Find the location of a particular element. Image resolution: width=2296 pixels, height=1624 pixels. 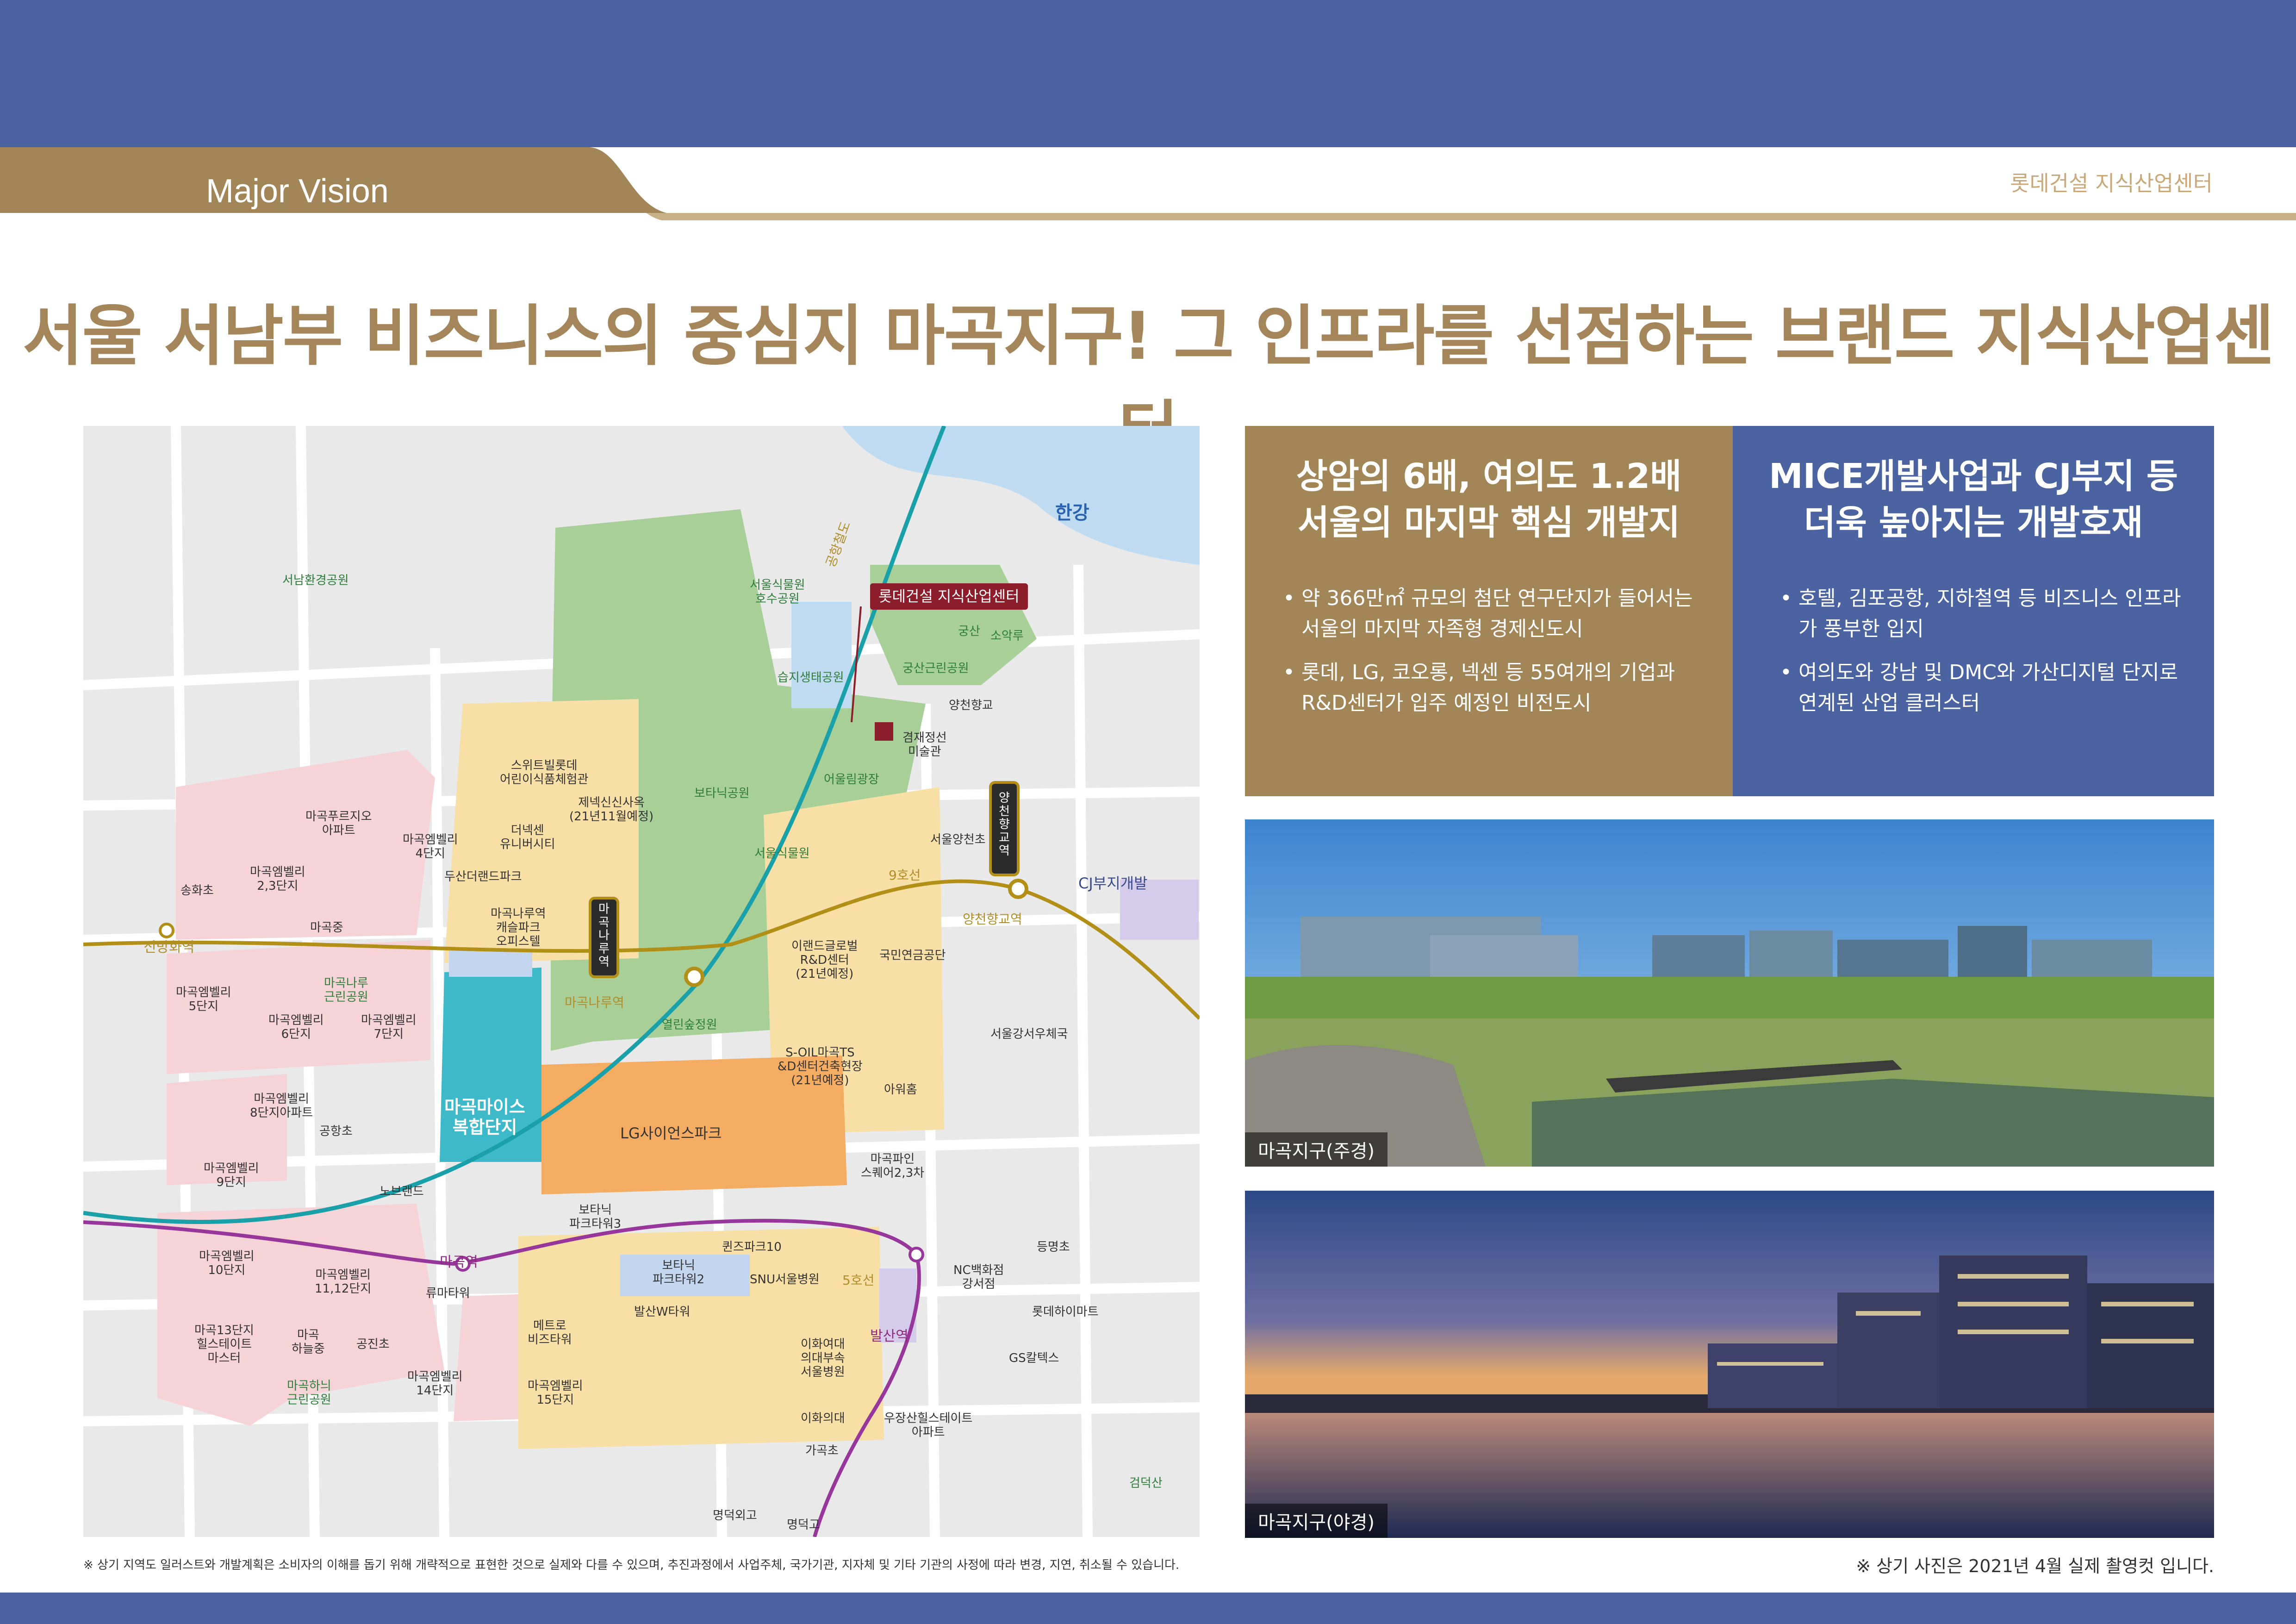

map-label-line9: 9호선 is located at coordinates (905, 875).